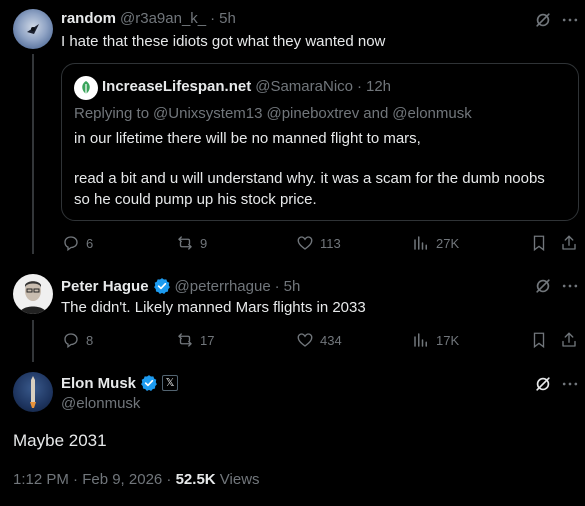  I want to click on reply-button: 8, so click(77, 340).